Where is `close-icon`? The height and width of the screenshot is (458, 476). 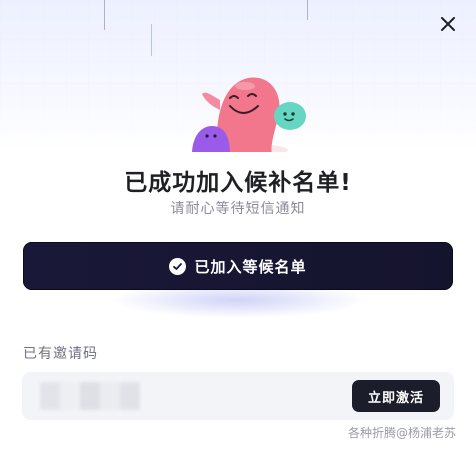 close-icon is located at coordinates (448, 24).